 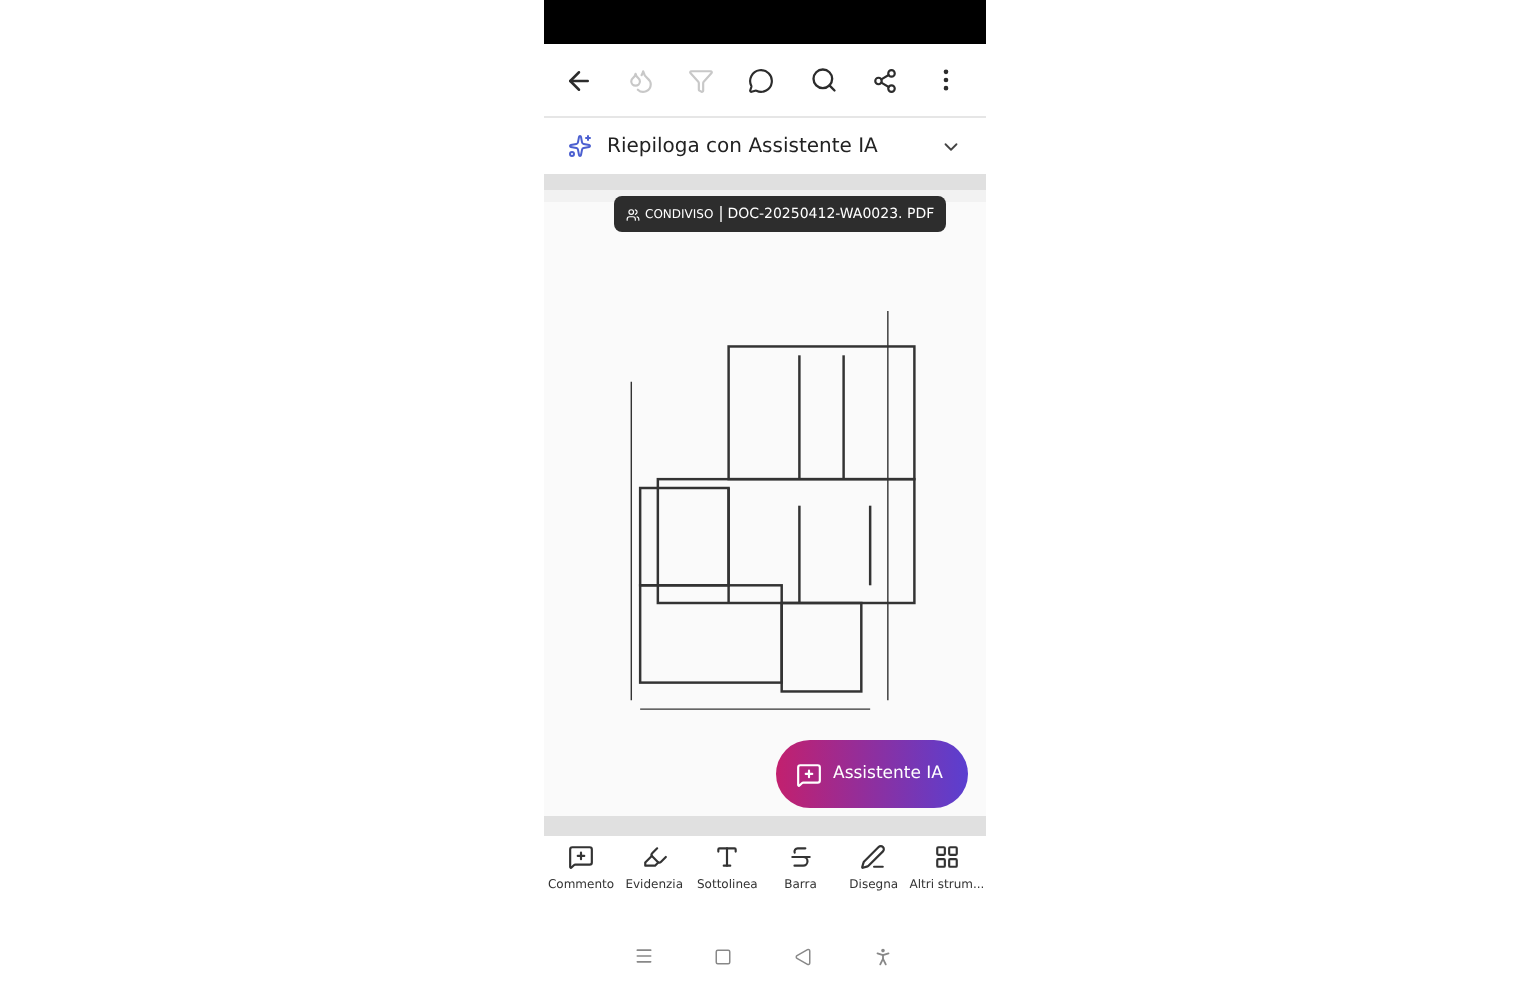 What do you see at coordinates (632, 214) in the screenshot?
I see `people-icon` at bounding box center [632, 214].